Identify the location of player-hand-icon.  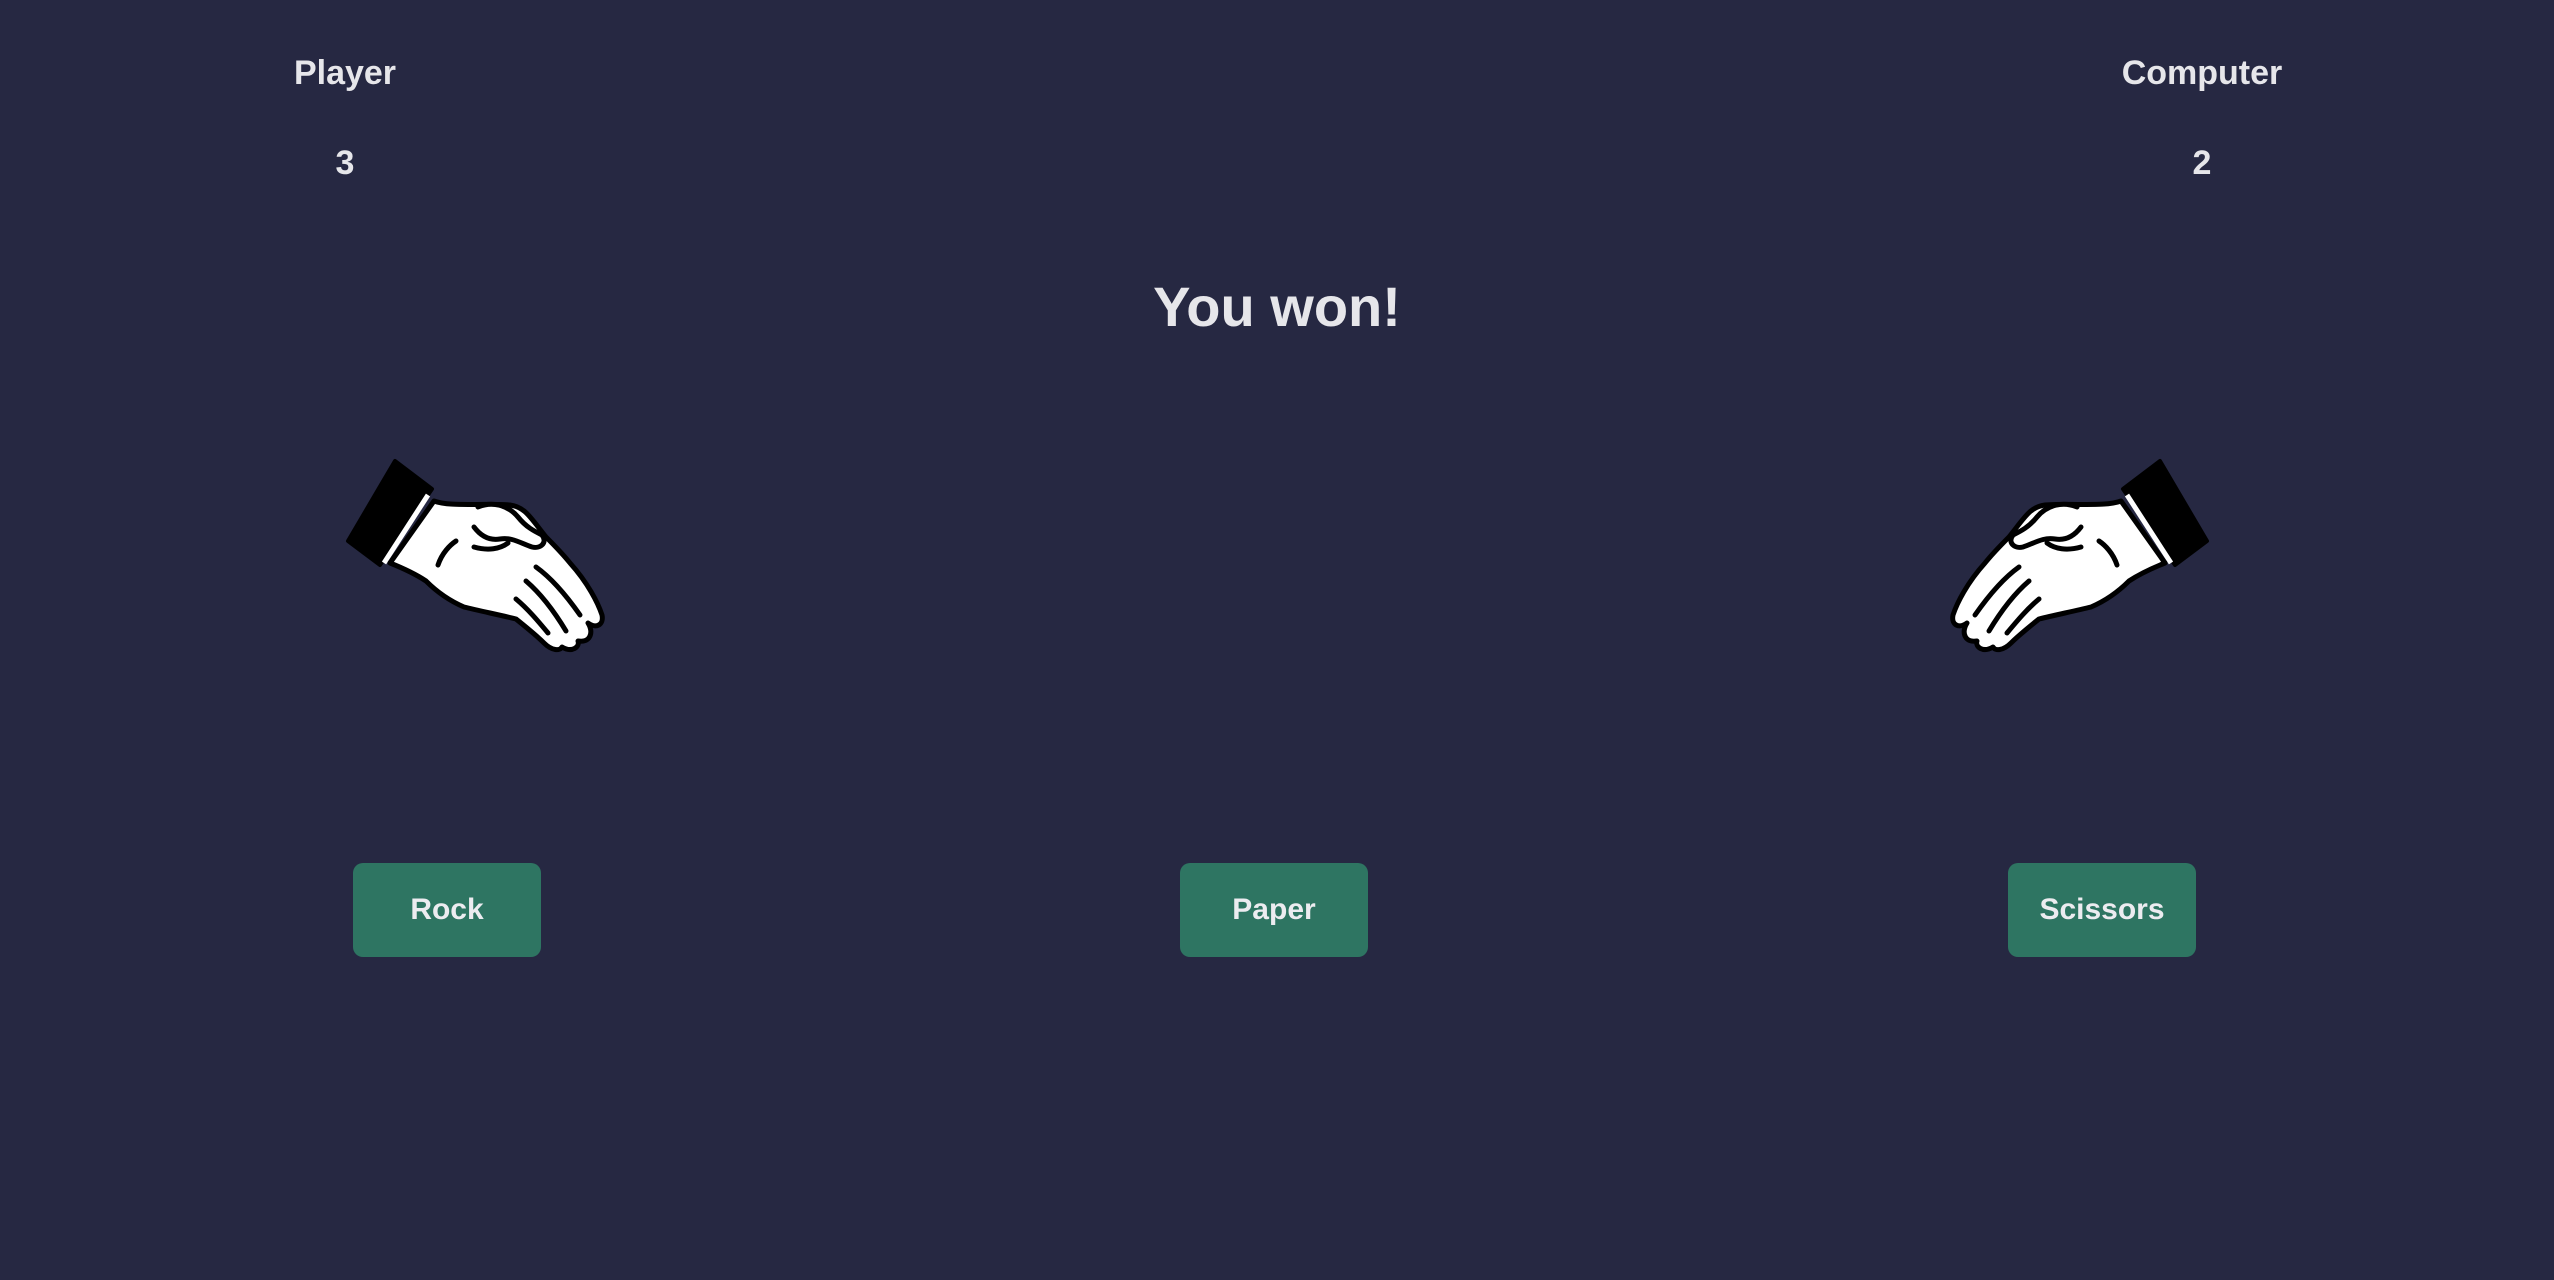
(480, 555).